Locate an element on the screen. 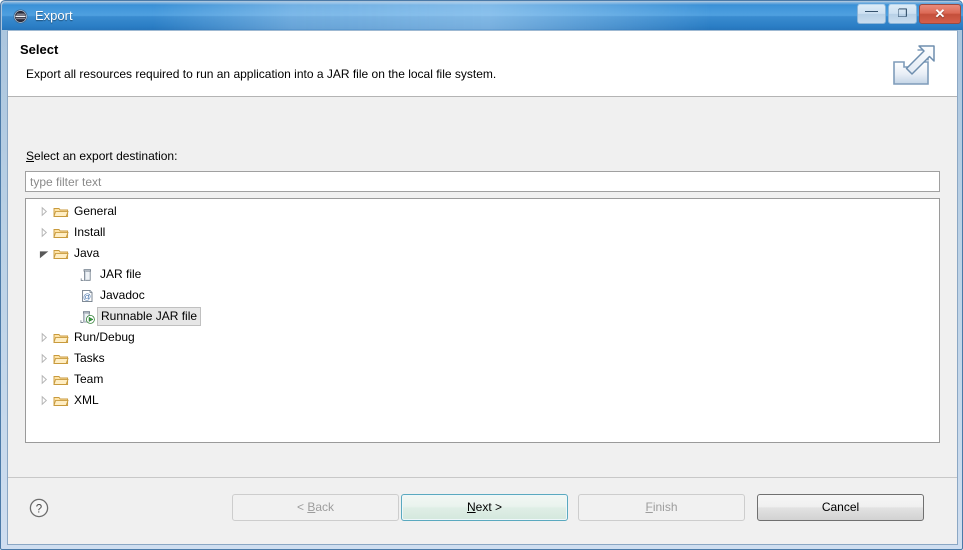  back-button-suffix: ack is located at coordinates (325, 507).